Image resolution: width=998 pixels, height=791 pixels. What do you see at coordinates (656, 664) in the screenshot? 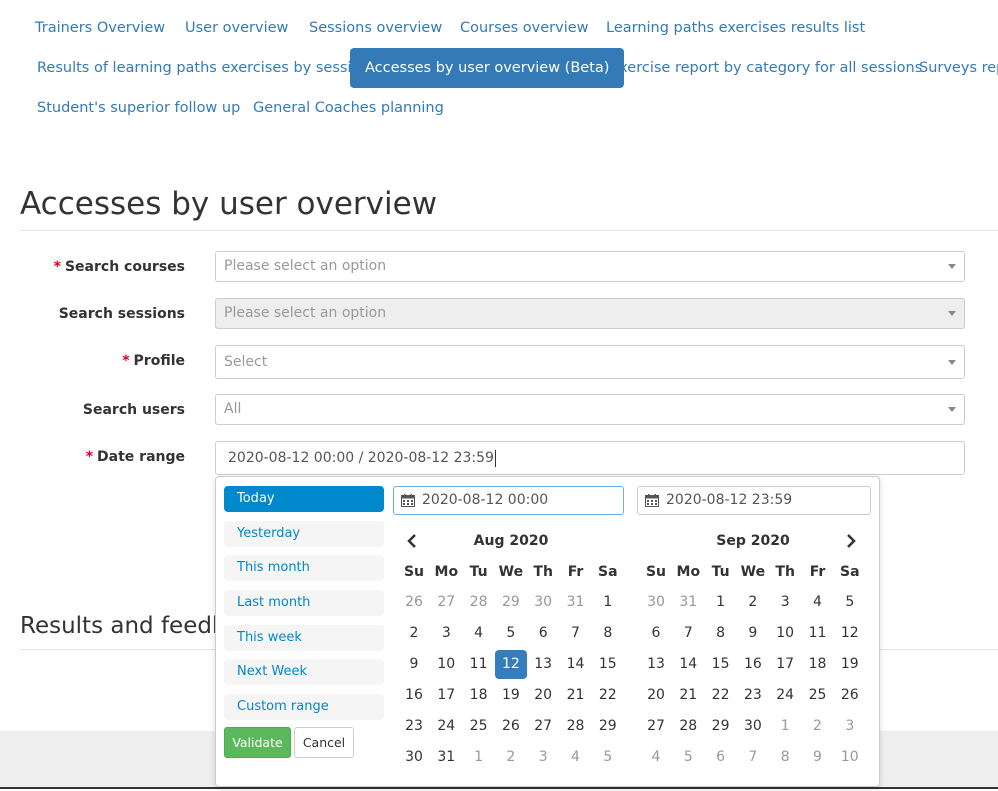
I see `right-calendar-day: 13` at bounding box center [656, 664].